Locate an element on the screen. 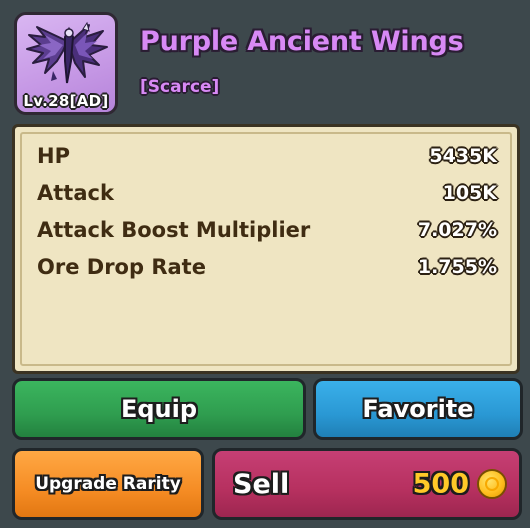  sell-price: 500 is located at coordinates (440, 484).